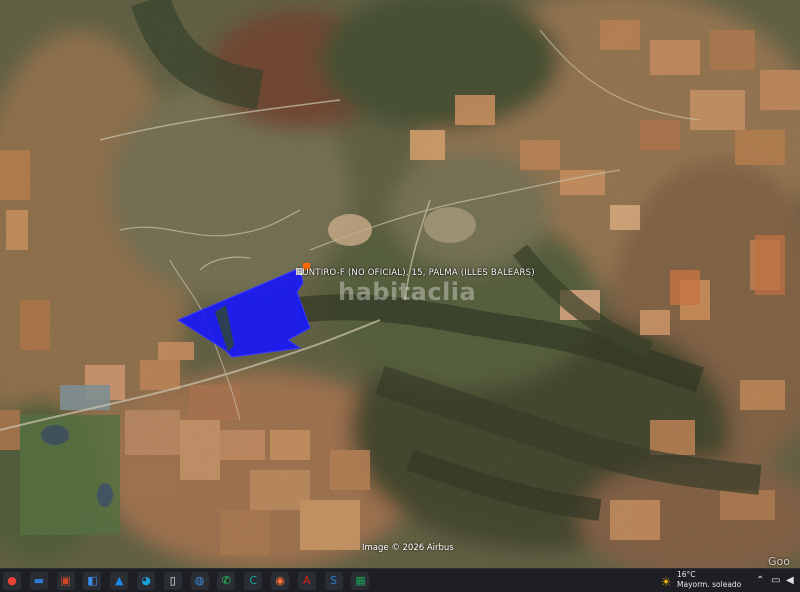 The width and height of the screenshot is (800, 592). I want to click on weather-sun-icon: ☀, so click(666, 581).